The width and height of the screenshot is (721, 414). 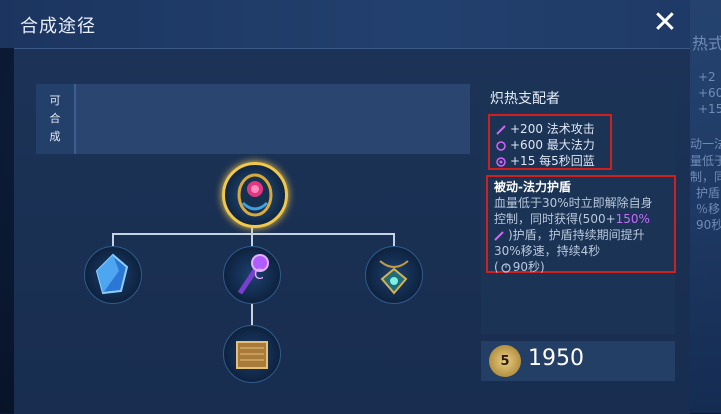 I want to click on passive-line-2: 控制，同时获得(500+150%, so click(x=572, y=218).